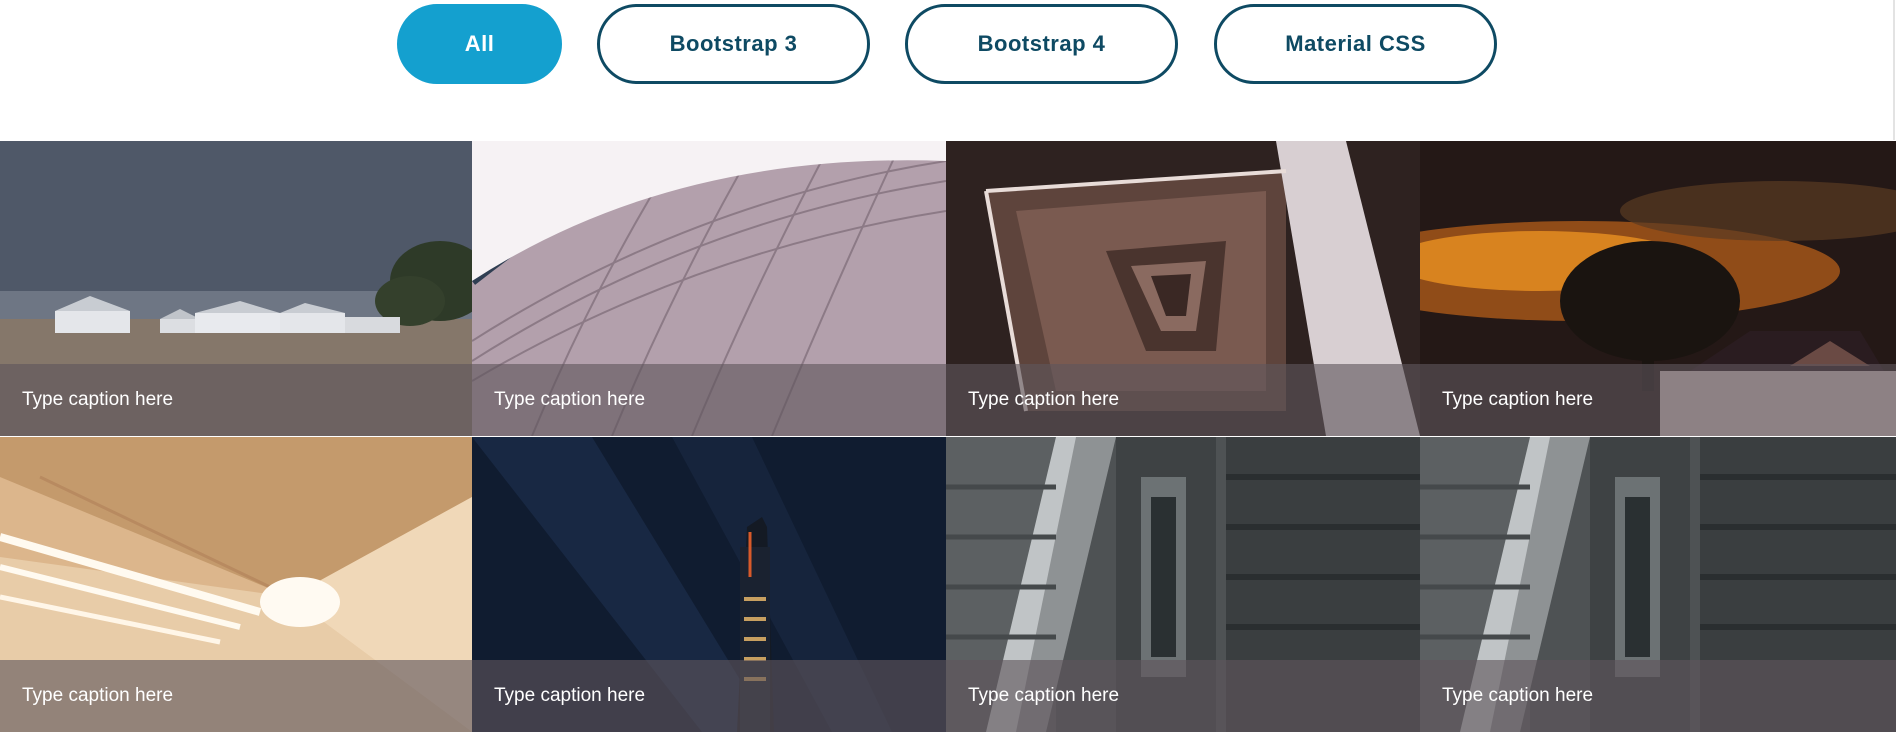 This screenshot has width=1896, height=751. I want to click on filter-material-css-button: Material CSS, so click(1355, 44).